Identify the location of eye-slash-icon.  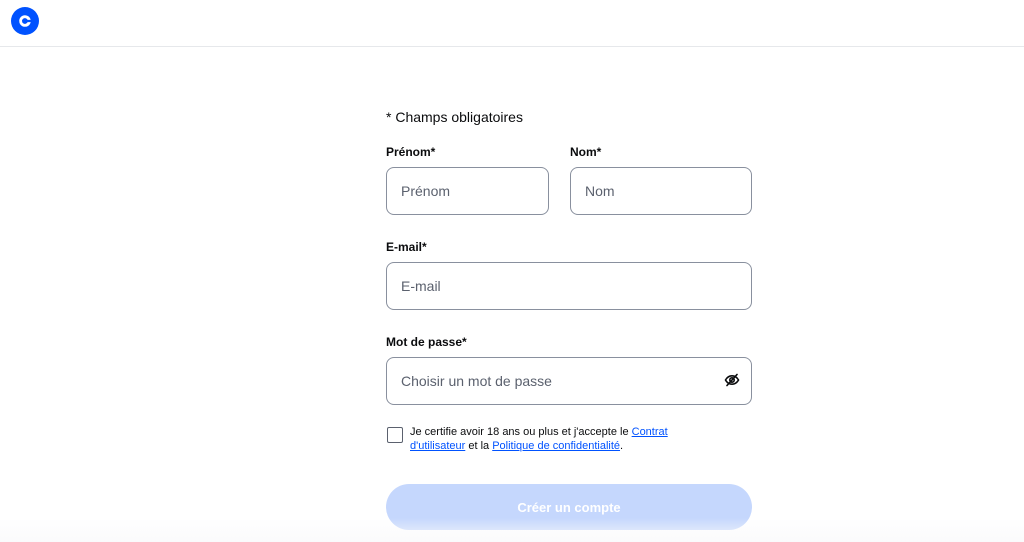
(732, 380).